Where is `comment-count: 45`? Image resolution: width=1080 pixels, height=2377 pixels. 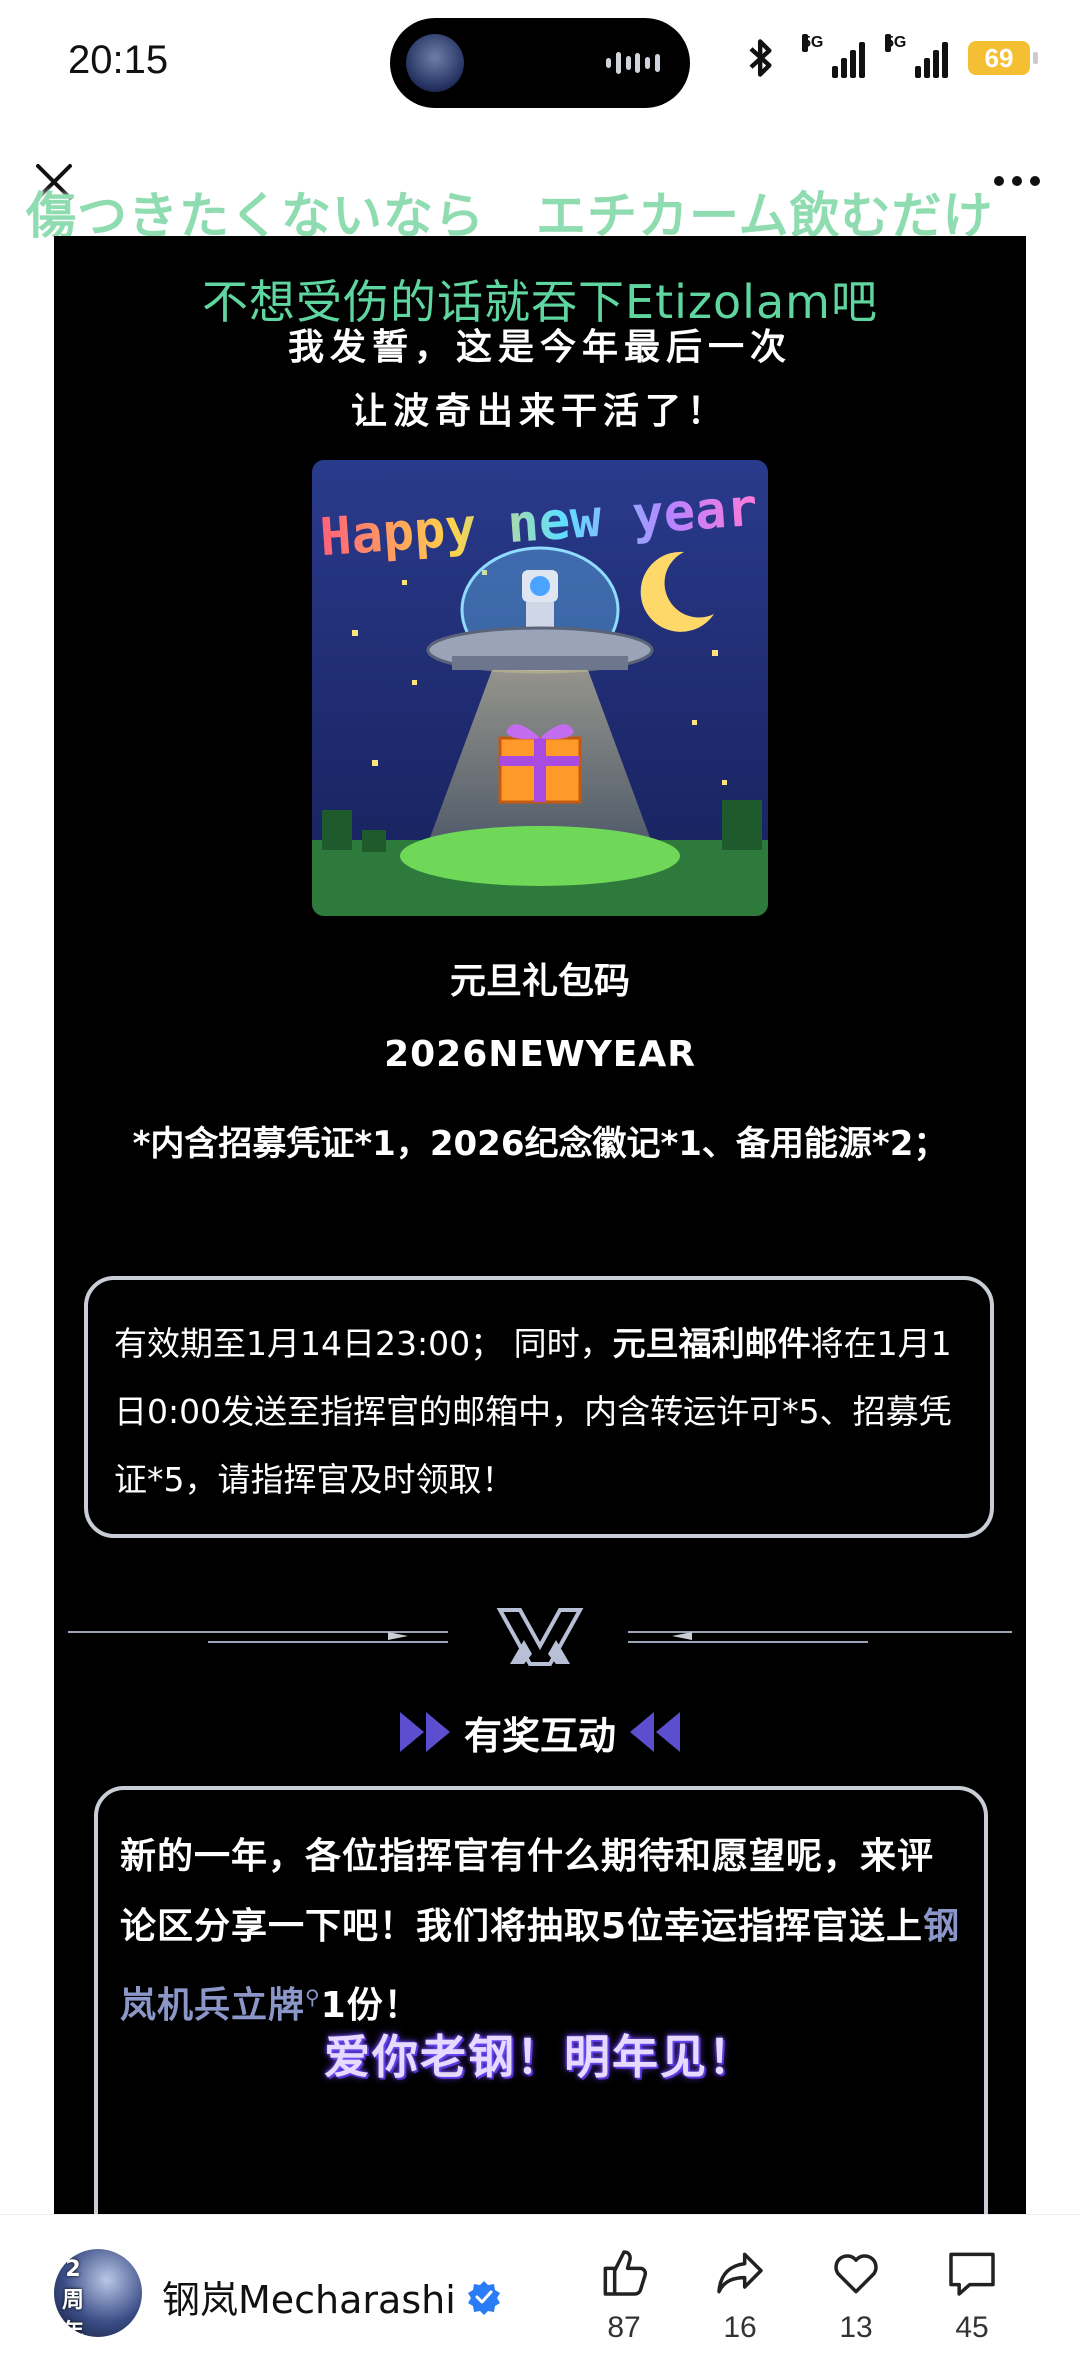 comment-count: 45 is located at coordinates (972, 2327).